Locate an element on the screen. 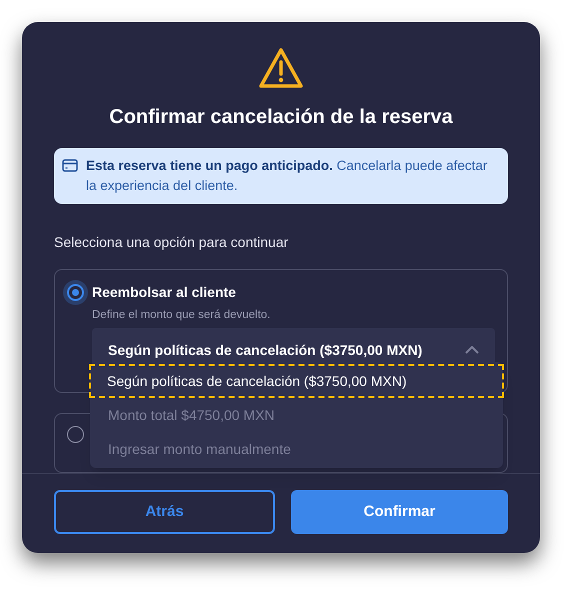 This screenshot has height=597, width=583. notice-text: Esta reserva tiene un pago anticipado. Cancelarla puede afectar la experiencia del cliente. is located at coordinates (287, 176).